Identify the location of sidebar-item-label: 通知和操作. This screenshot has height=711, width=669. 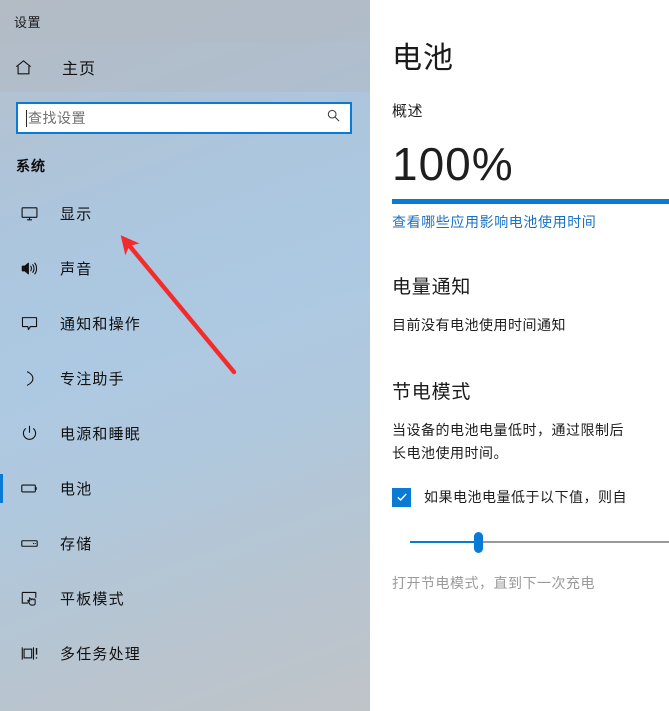
(101, 324).